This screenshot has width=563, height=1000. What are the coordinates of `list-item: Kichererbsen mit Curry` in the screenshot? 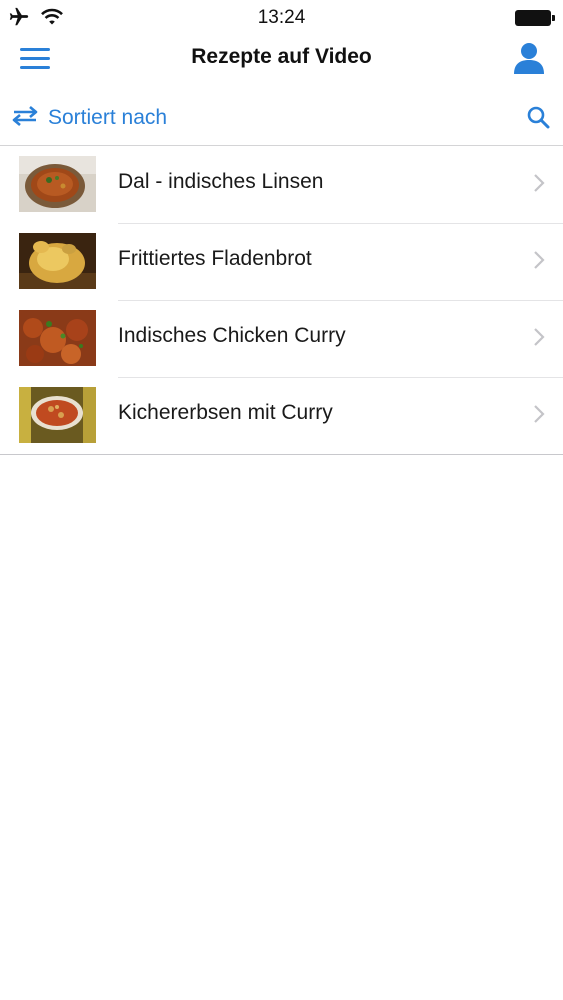 It's located at (281, 415).